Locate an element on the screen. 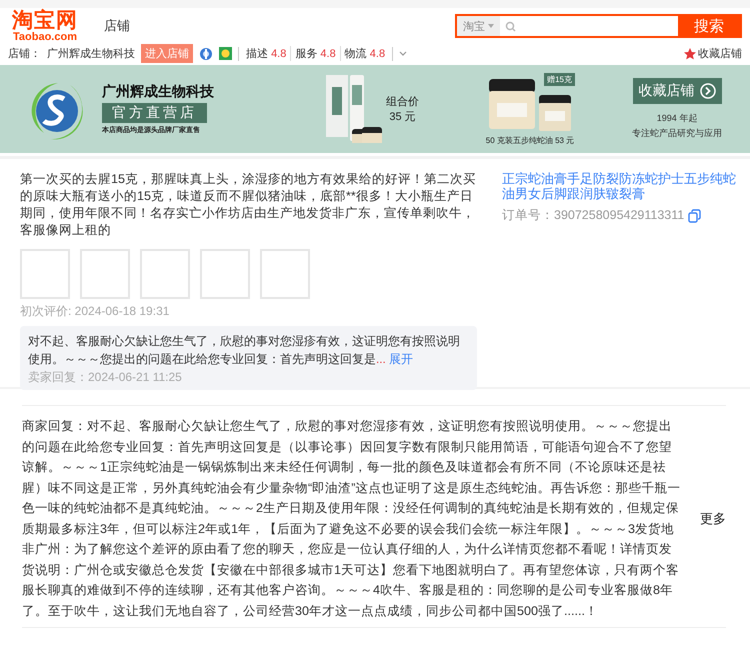  expand-link: 展开 is located at coordinates (401, 359).